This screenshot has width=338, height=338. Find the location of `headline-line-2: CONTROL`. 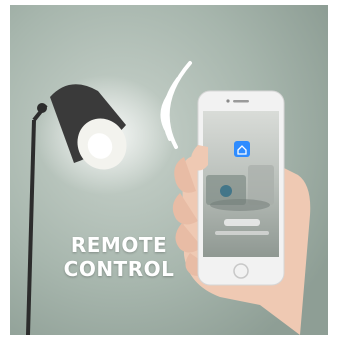

headline-line-2: CONTROL is located at coordinates (119, 269).